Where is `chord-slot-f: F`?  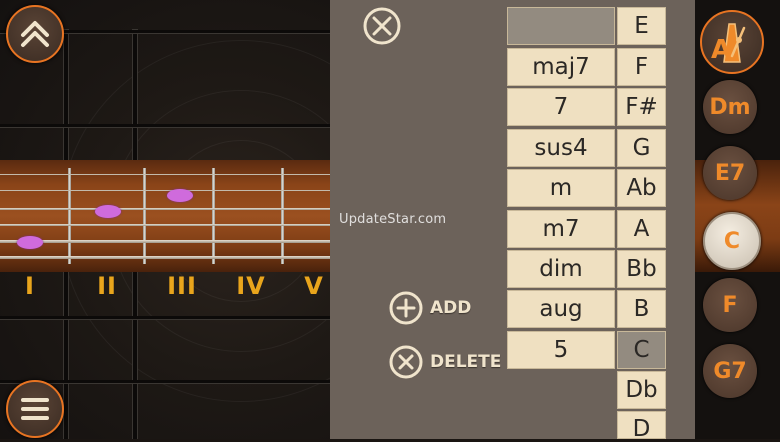
chord-slot-f: F is located at coordinates (730, 305).